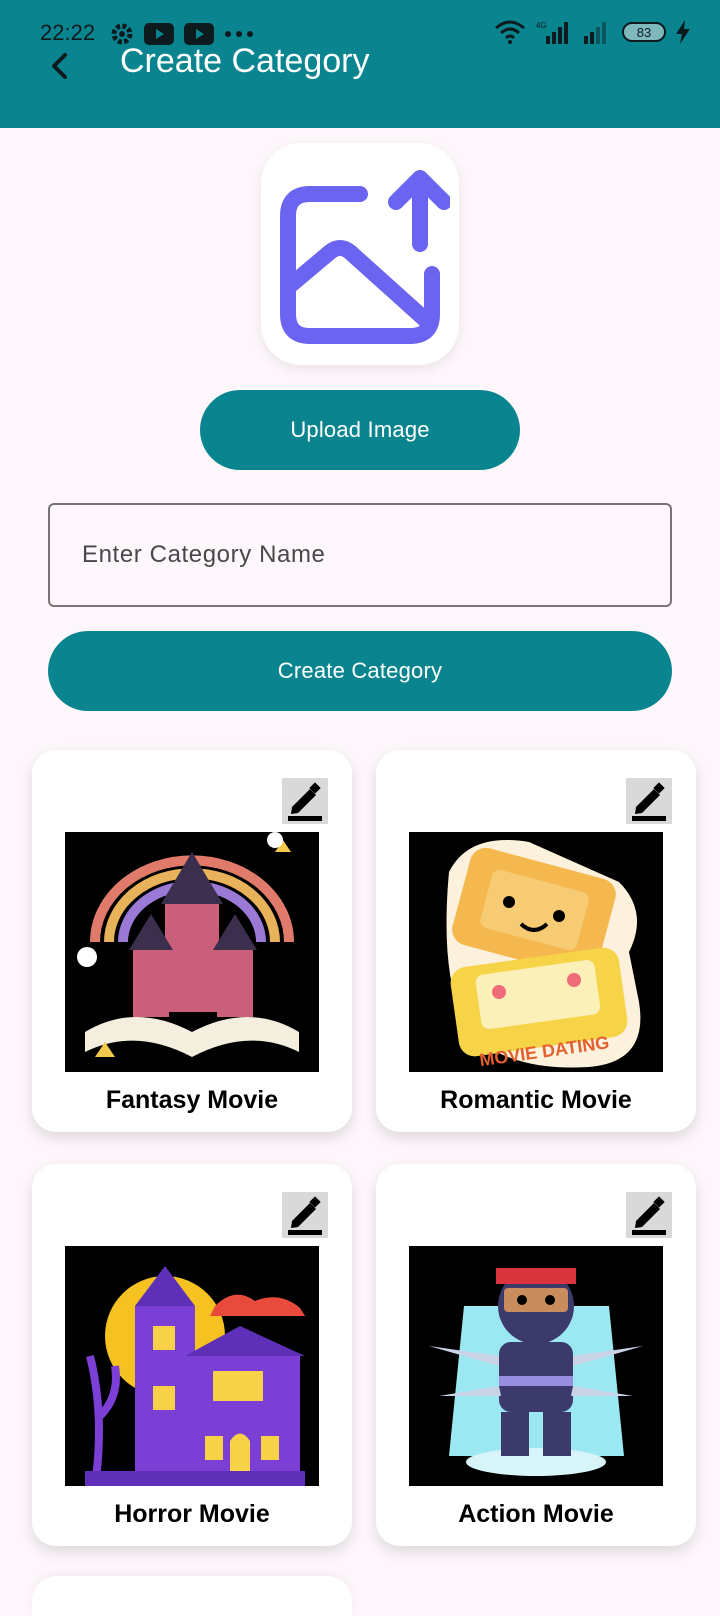  What do you see at coordinates (245, 61) in the screenshot?
I see `page-title: Create Category` at bounding box center [245, 61].